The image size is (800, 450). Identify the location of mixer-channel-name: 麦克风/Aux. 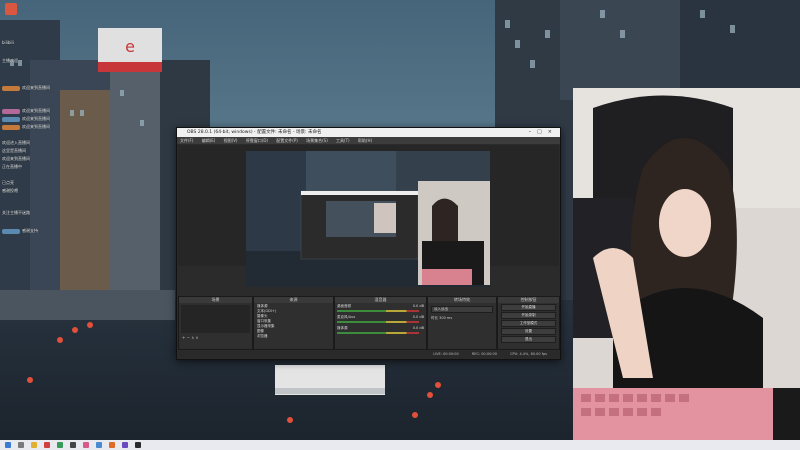
(346, 317).